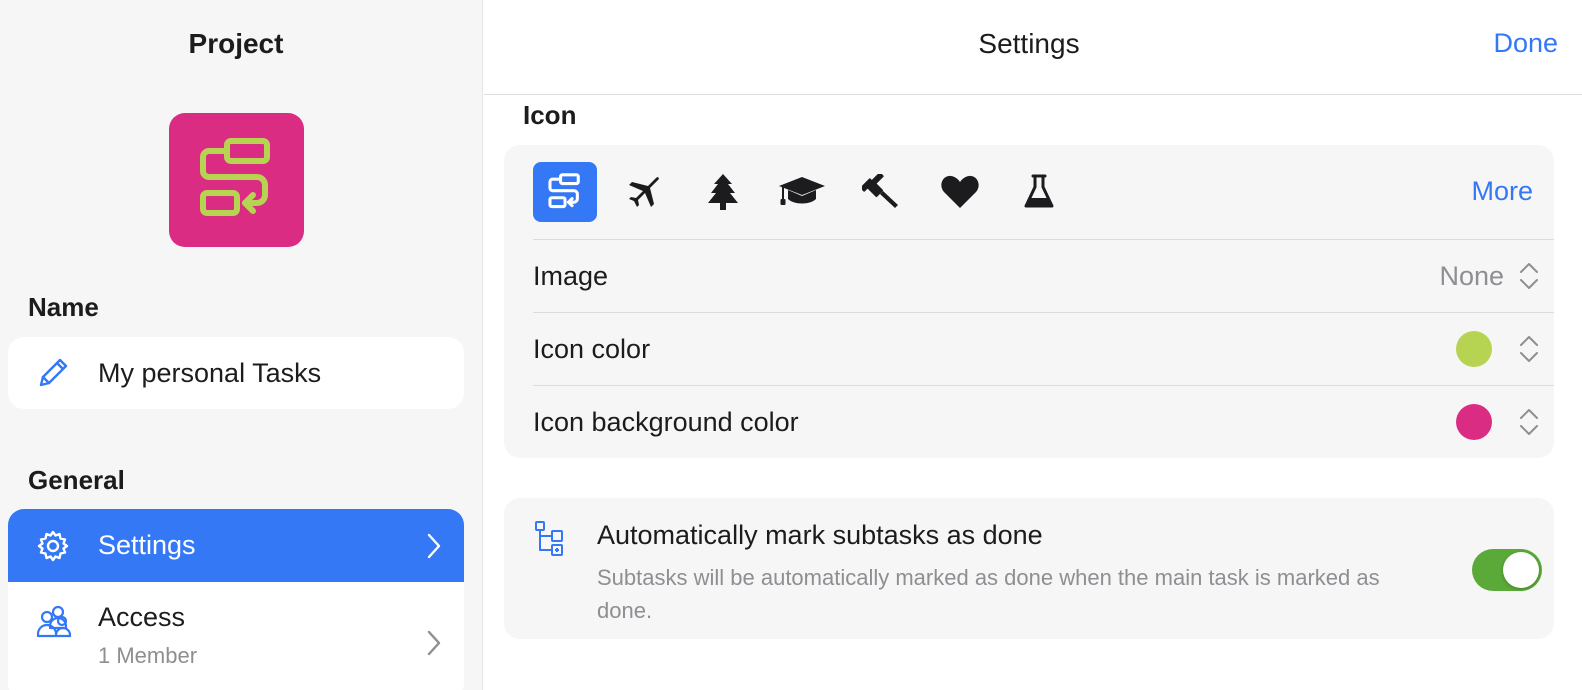 The width and height of the screenshot is (1582, 690). Describe the element at coordinates (1474, 349) in the screenshot. I see `icon-color-swatch` at that location.